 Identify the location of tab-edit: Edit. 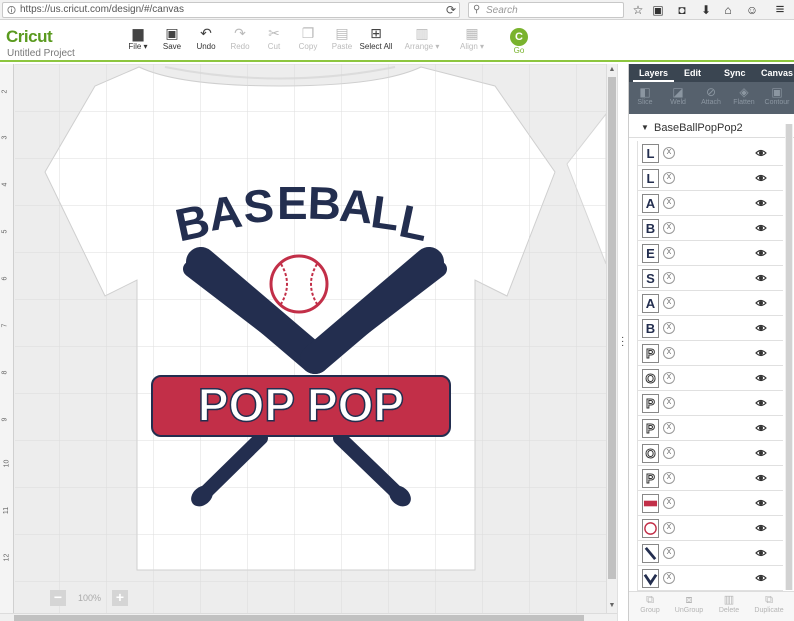
(692, 73).